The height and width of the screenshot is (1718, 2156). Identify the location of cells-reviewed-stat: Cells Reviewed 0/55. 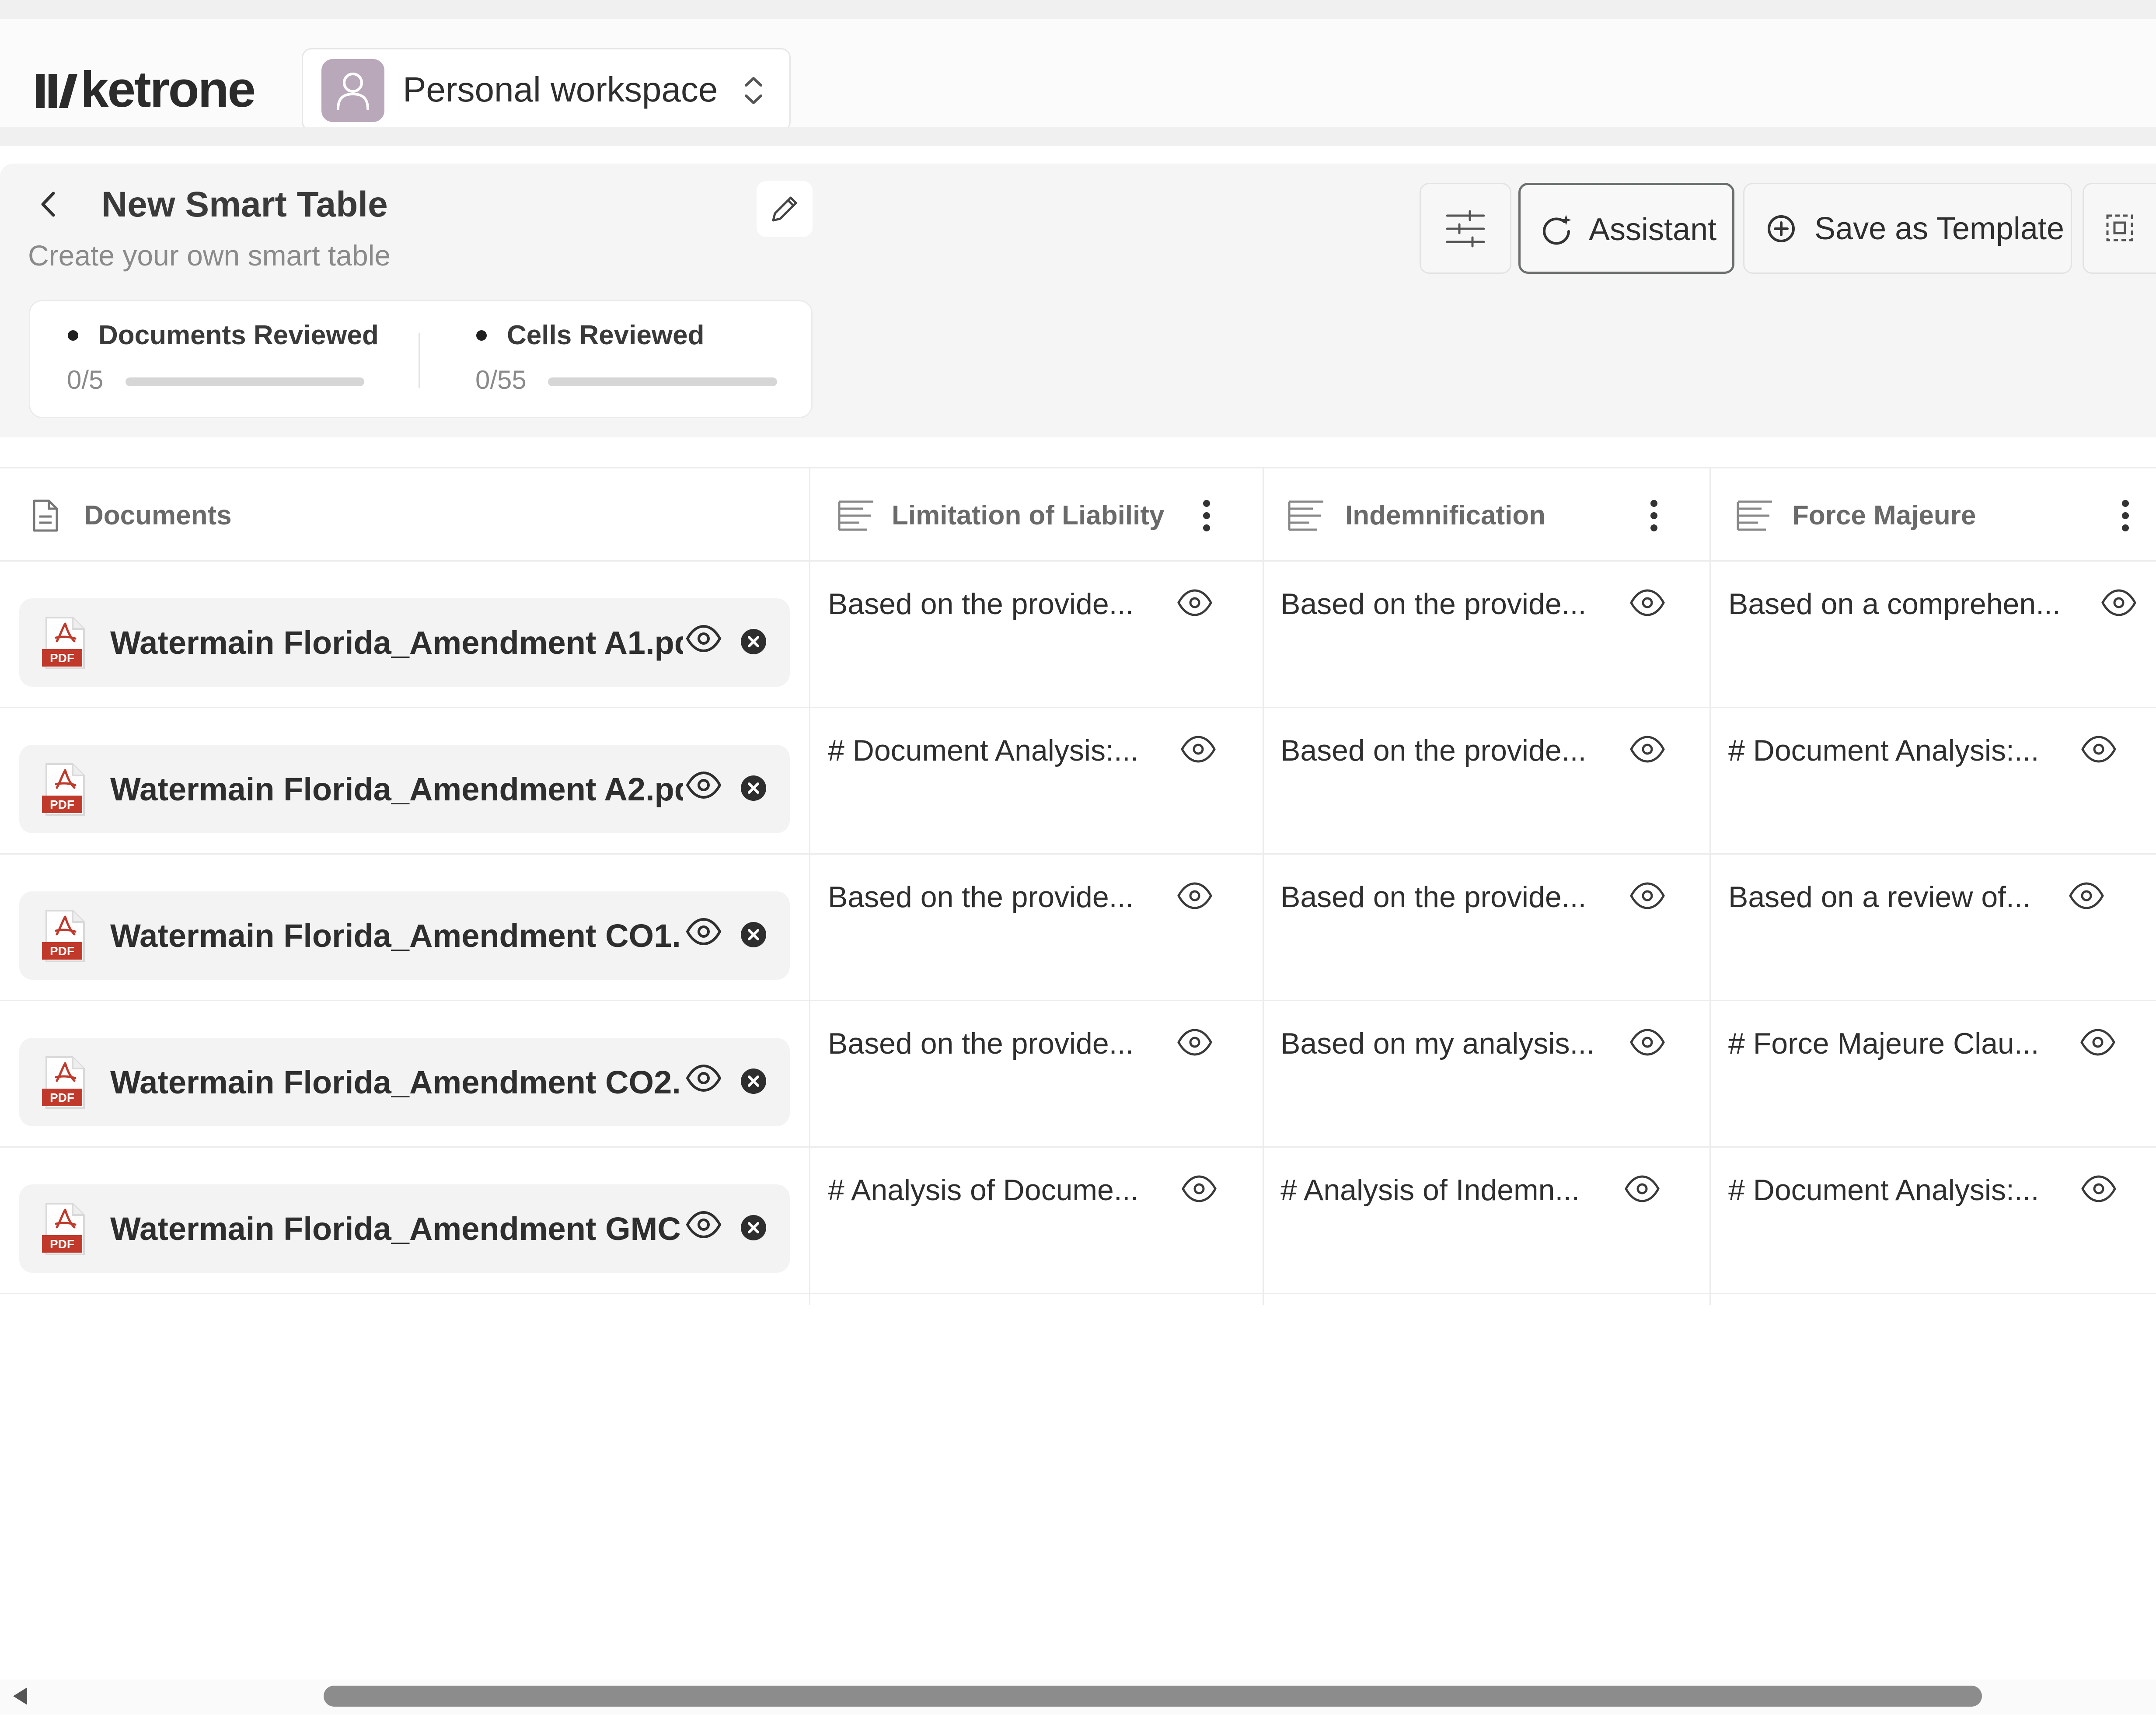
(616, 360).